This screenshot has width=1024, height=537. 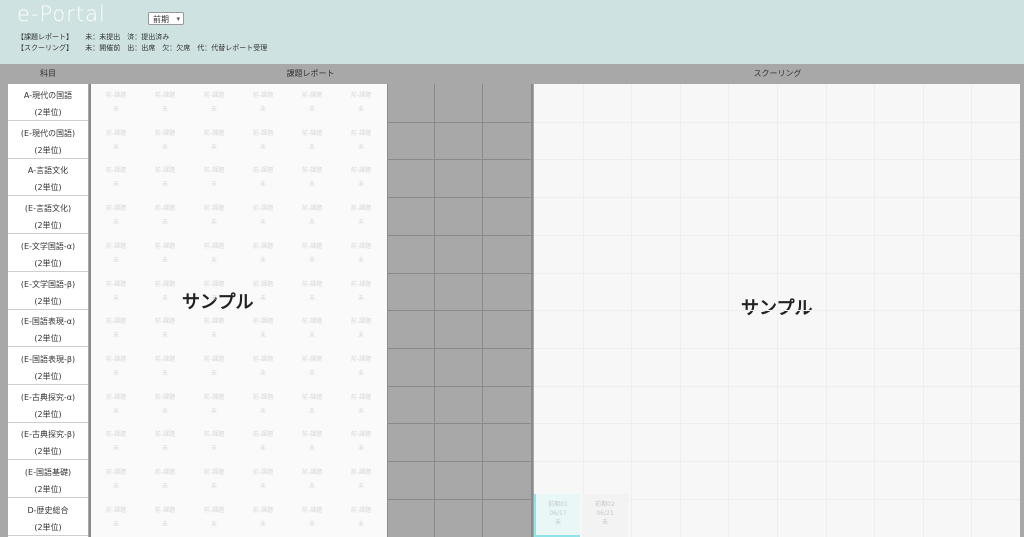 I want to click on subject-name: D-歴史総合, so click(x=48, y=510).